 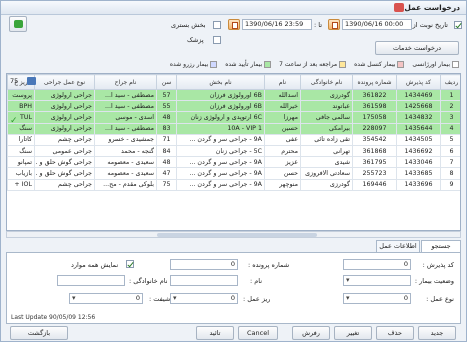 What do you see at coordinates (417, 48) in the screenshot?
I see `request-services-button: درخواست خدمات` at bounding box center [417, 48].